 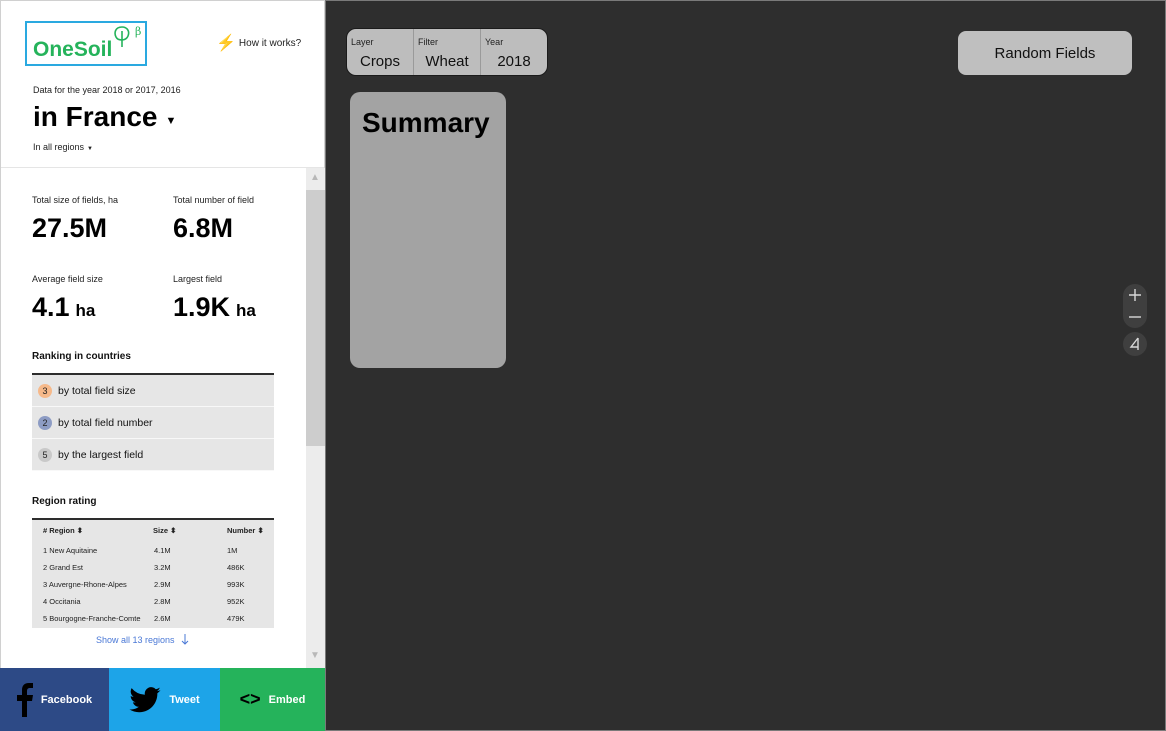 I want to click on tweet-button: Tweet, so click(x=164, y=699).